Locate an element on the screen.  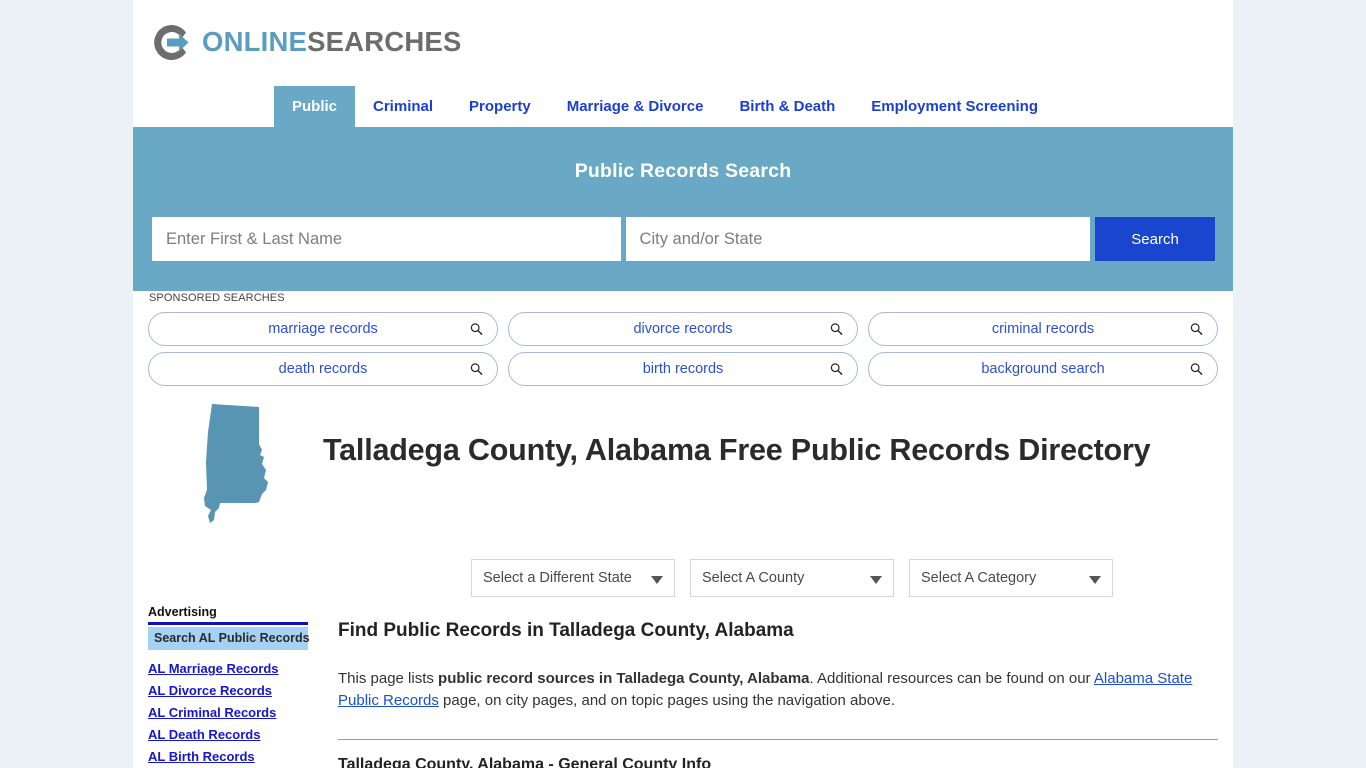
nav-tab-property: Property is located at coordinates (500, 106).